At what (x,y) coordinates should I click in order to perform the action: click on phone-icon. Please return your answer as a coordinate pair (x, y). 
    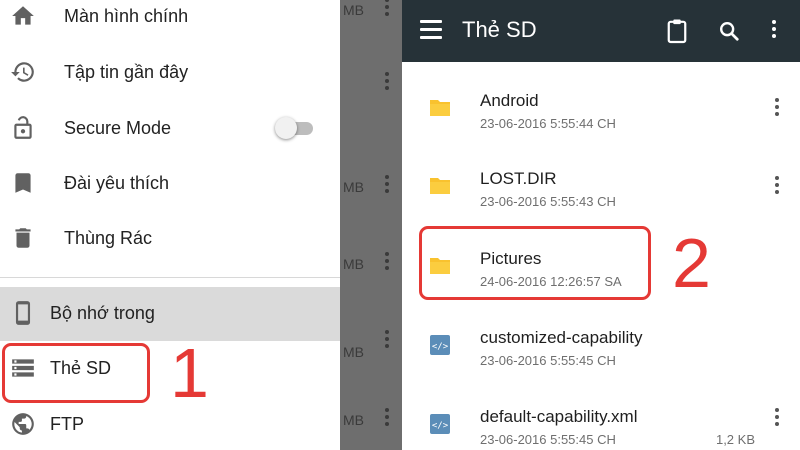
    Looking at the image, I should click on (23, 313).